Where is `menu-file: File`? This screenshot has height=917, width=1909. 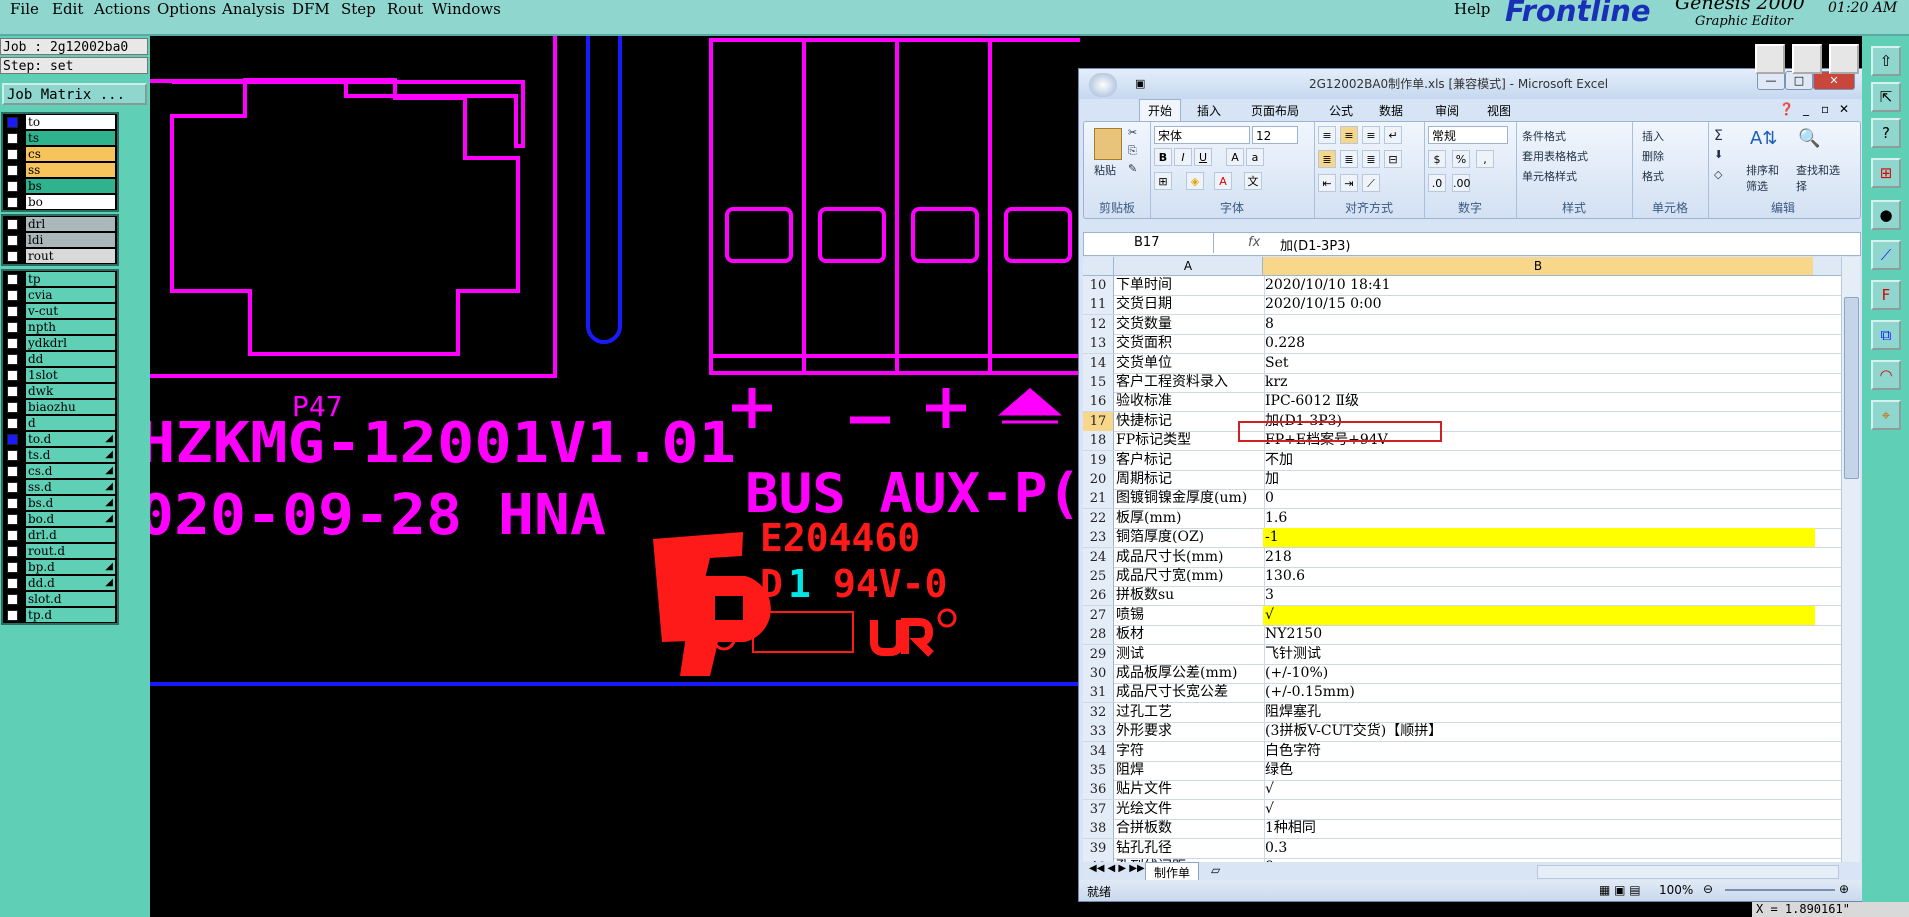 menu-file: File is located at coordinates (24, 9).